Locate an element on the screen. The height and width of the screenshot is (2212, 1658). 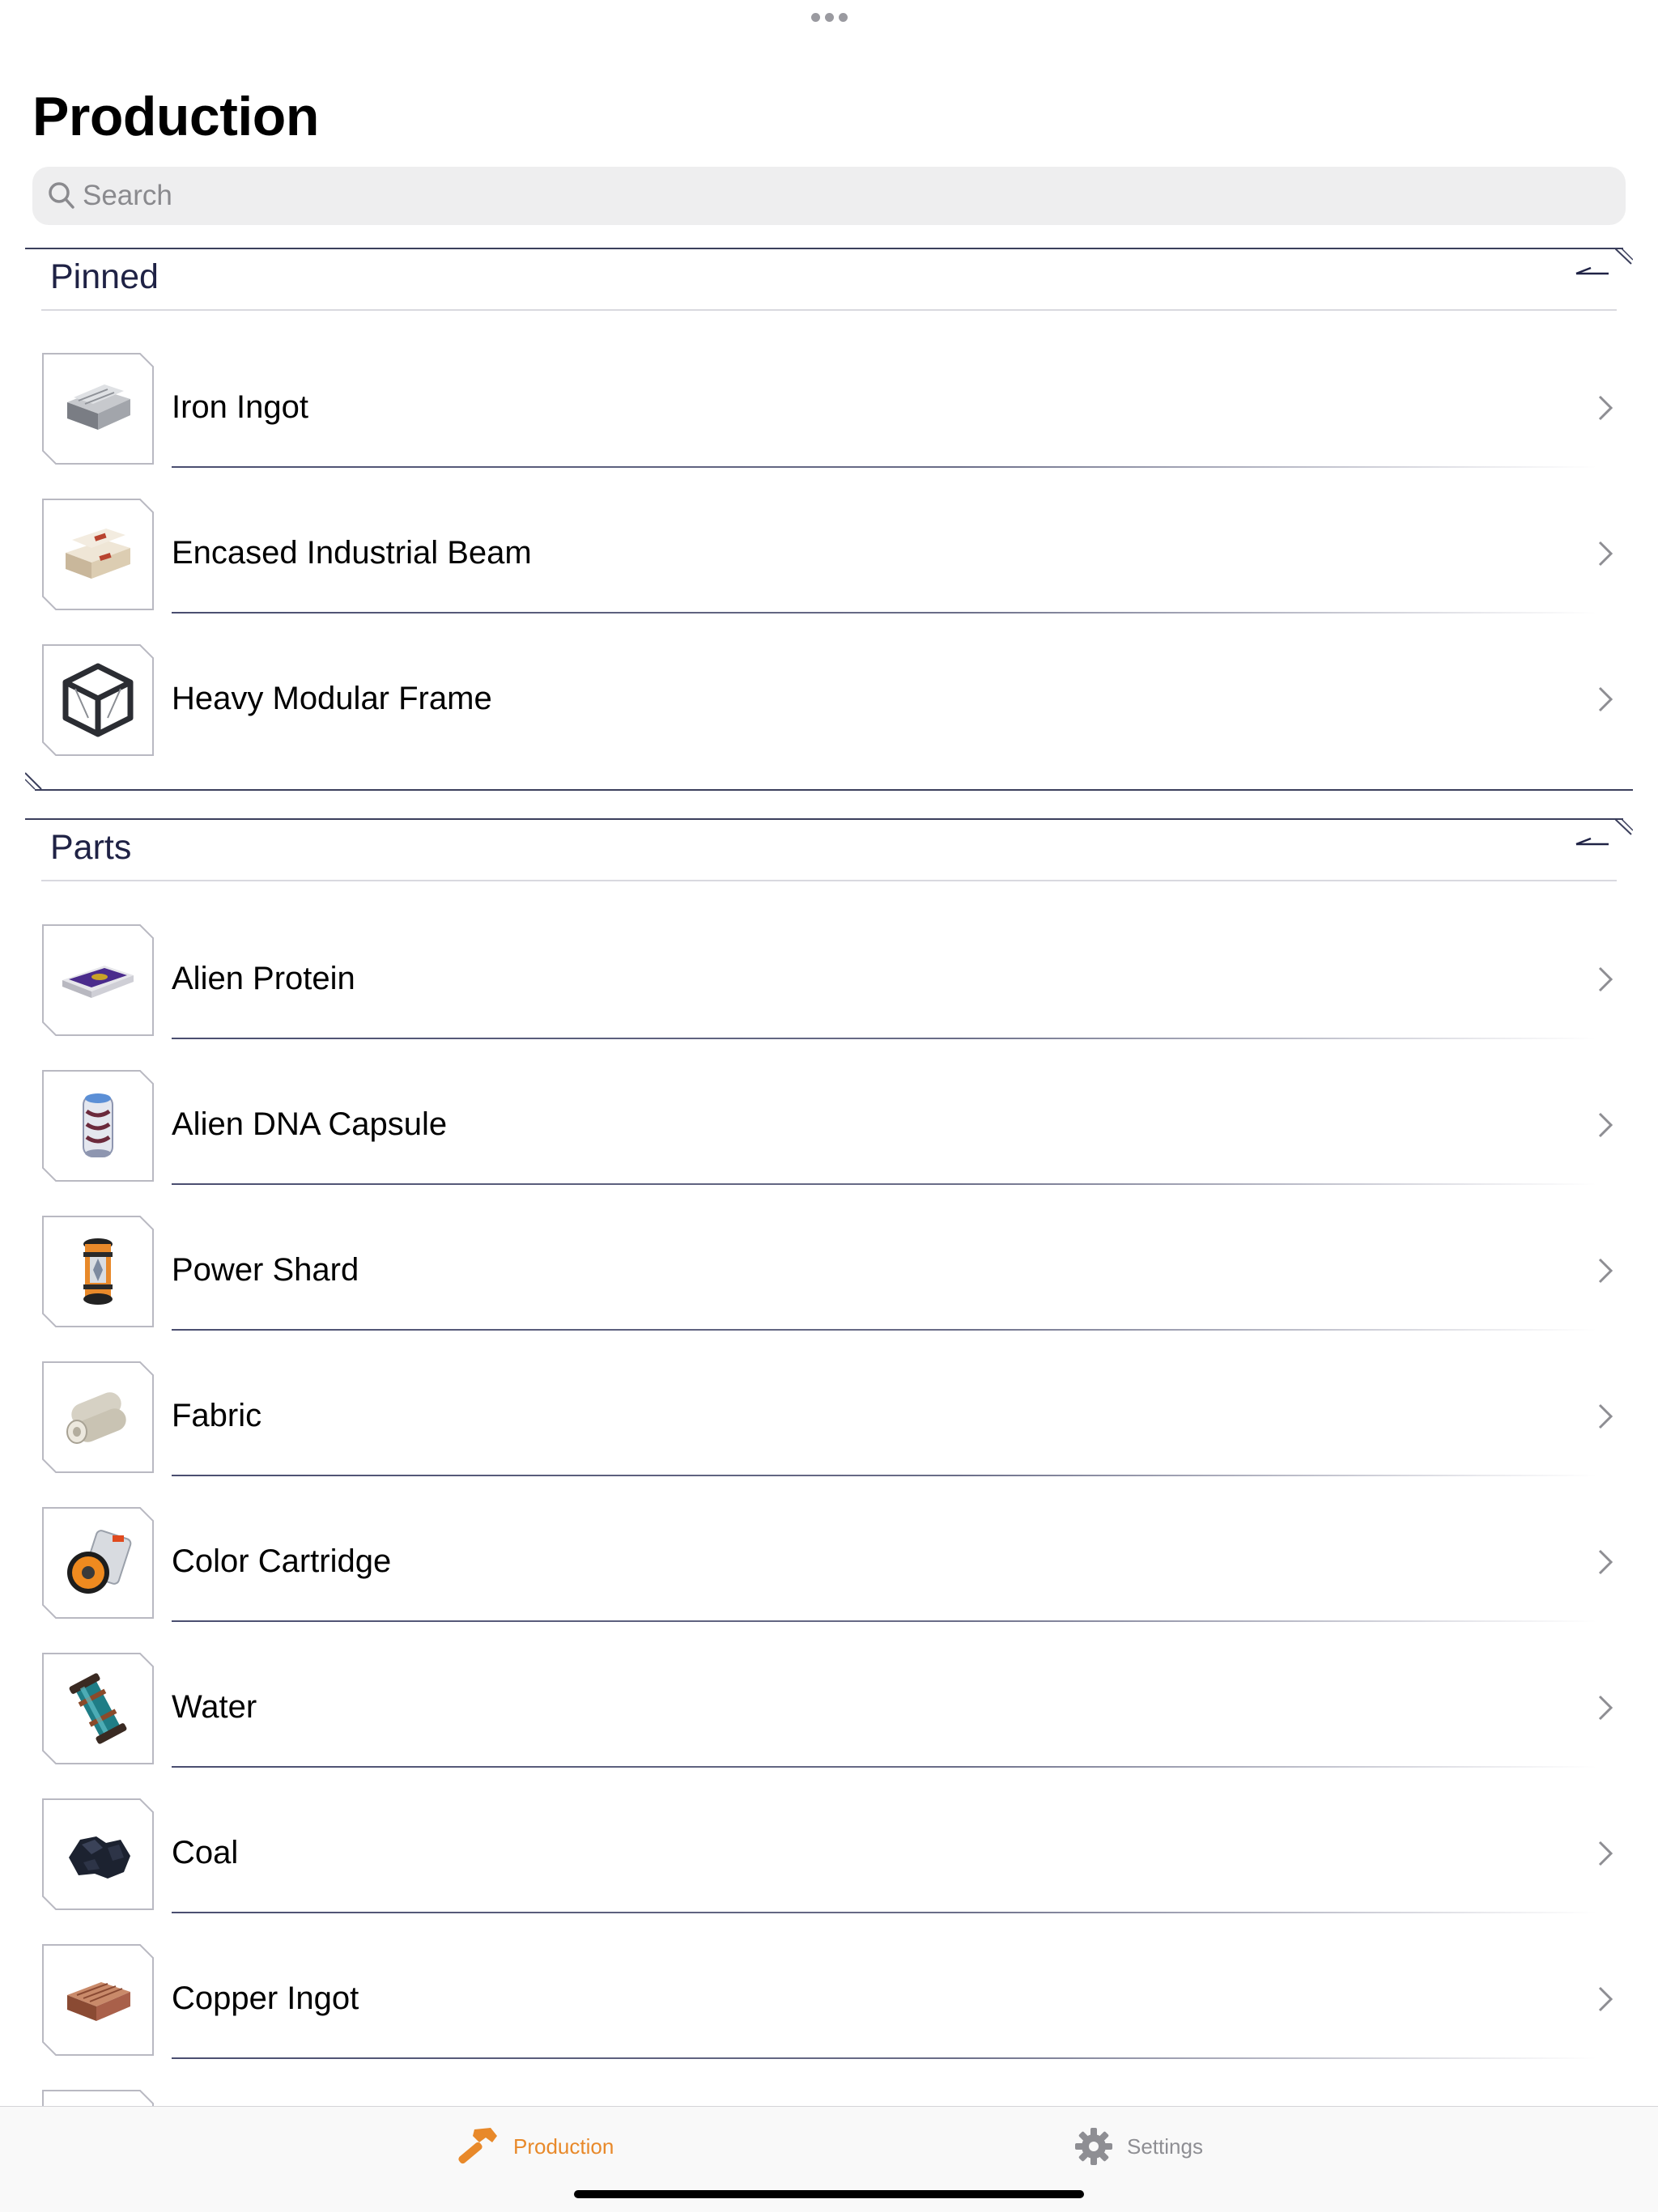
list-item-label: Iron Ingot is located at coordinates (240, 407).